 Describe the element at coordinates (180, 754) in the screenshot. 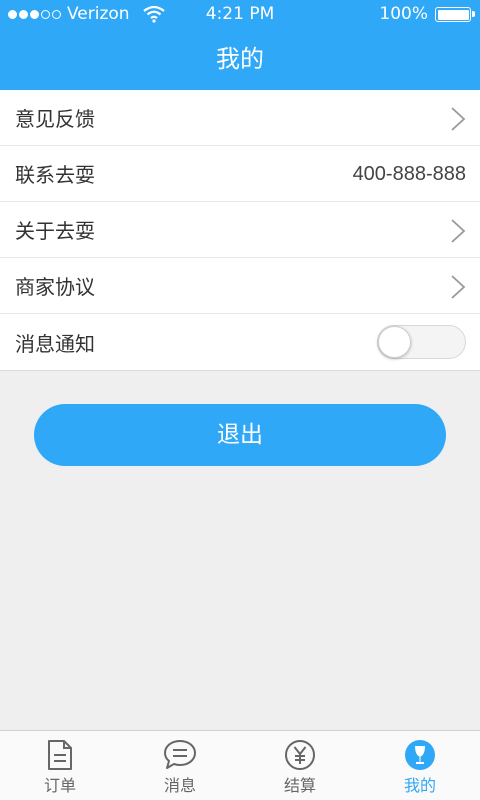

I see `chat-bubble-icon` at that location.